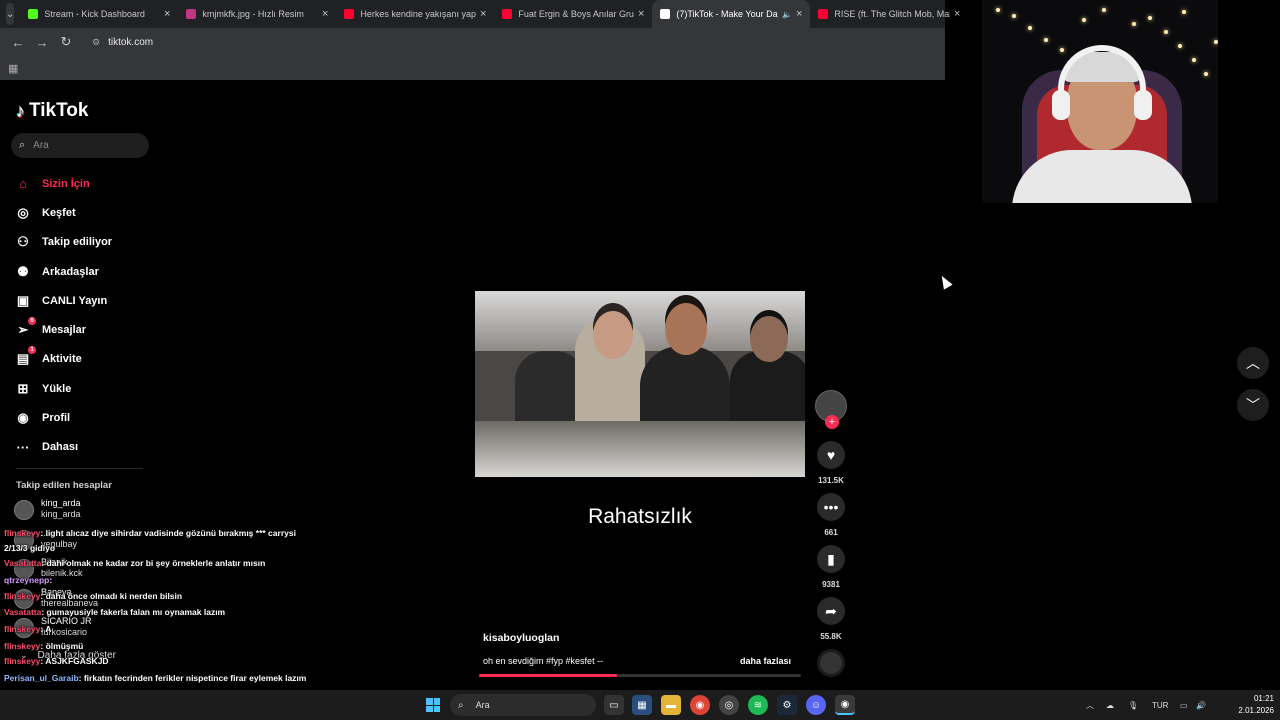 The height and width of the screenshot is (720, 1280). Describe the element at coordinates (1160, 705) in the screenshot. I see `language-indicator: TUR` at that location.